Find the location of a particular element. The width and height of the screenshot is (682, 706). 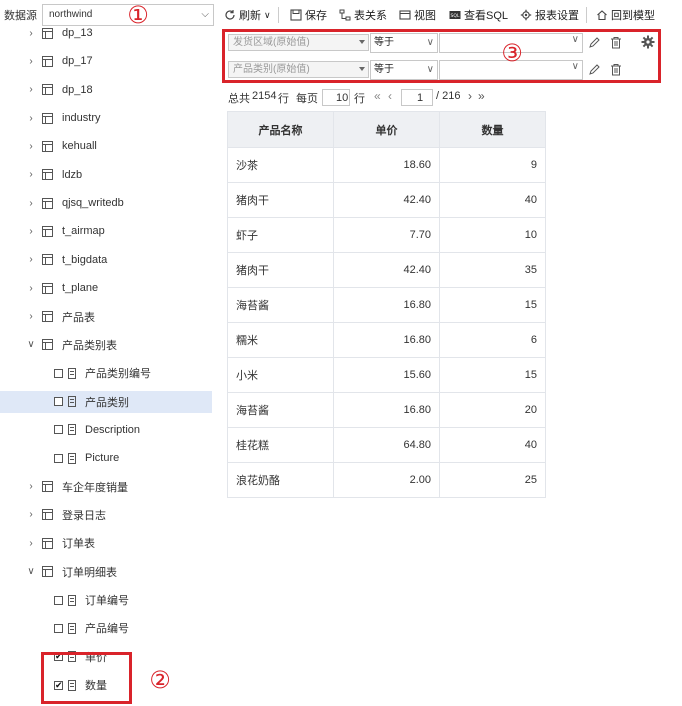

tree-table-item: › qjsq_writedb is located at coordinates (106, 203).